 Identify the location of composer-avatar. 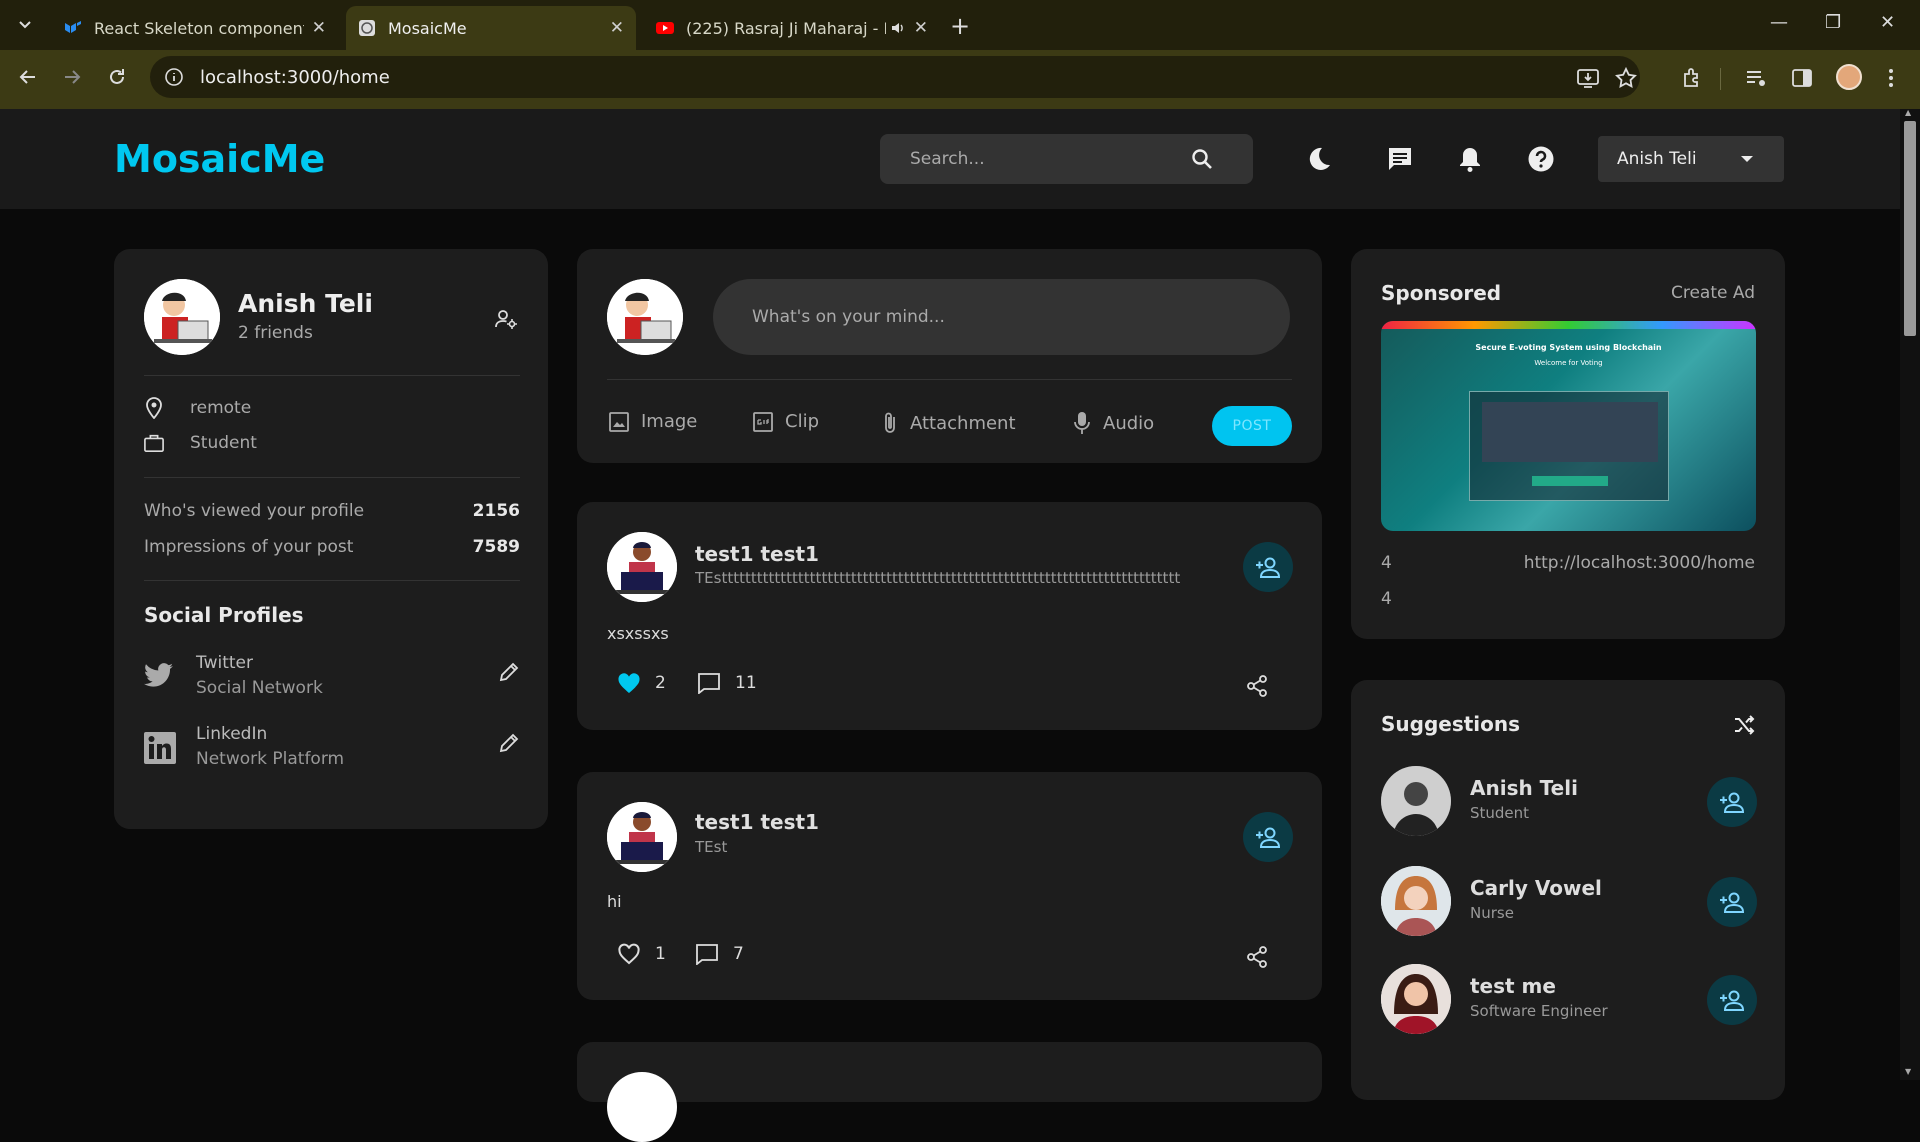
(645, 317).